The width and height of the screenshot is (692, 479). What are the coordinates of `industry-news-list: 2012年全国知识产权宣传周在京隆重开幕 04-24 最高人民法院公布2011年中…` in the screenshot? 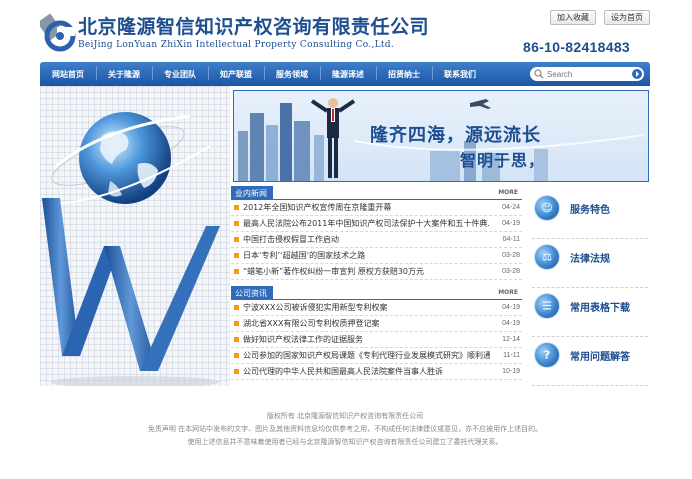 It's located at (376, 240).